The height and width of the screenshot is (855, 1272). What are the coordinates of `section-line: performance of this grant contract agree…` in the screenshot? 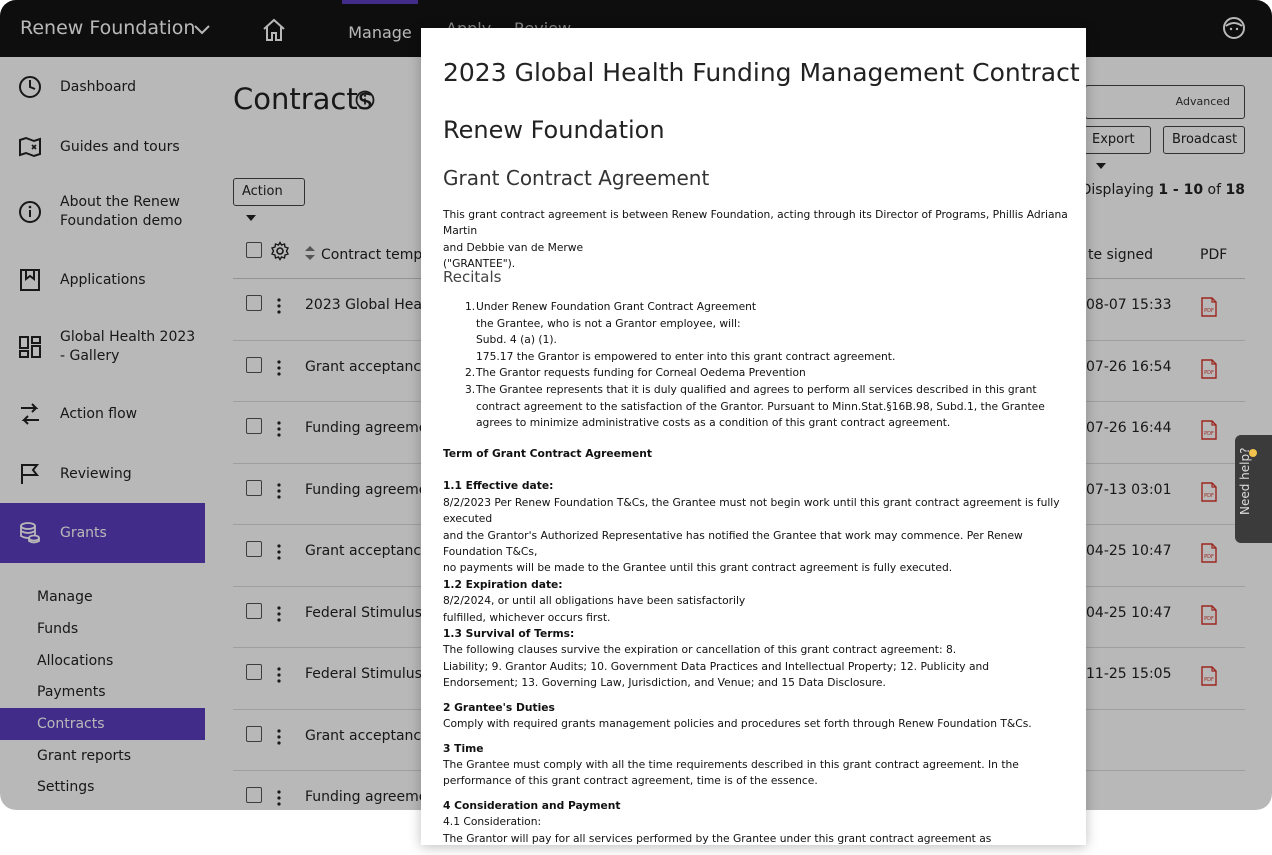 It's located at (630, 781).